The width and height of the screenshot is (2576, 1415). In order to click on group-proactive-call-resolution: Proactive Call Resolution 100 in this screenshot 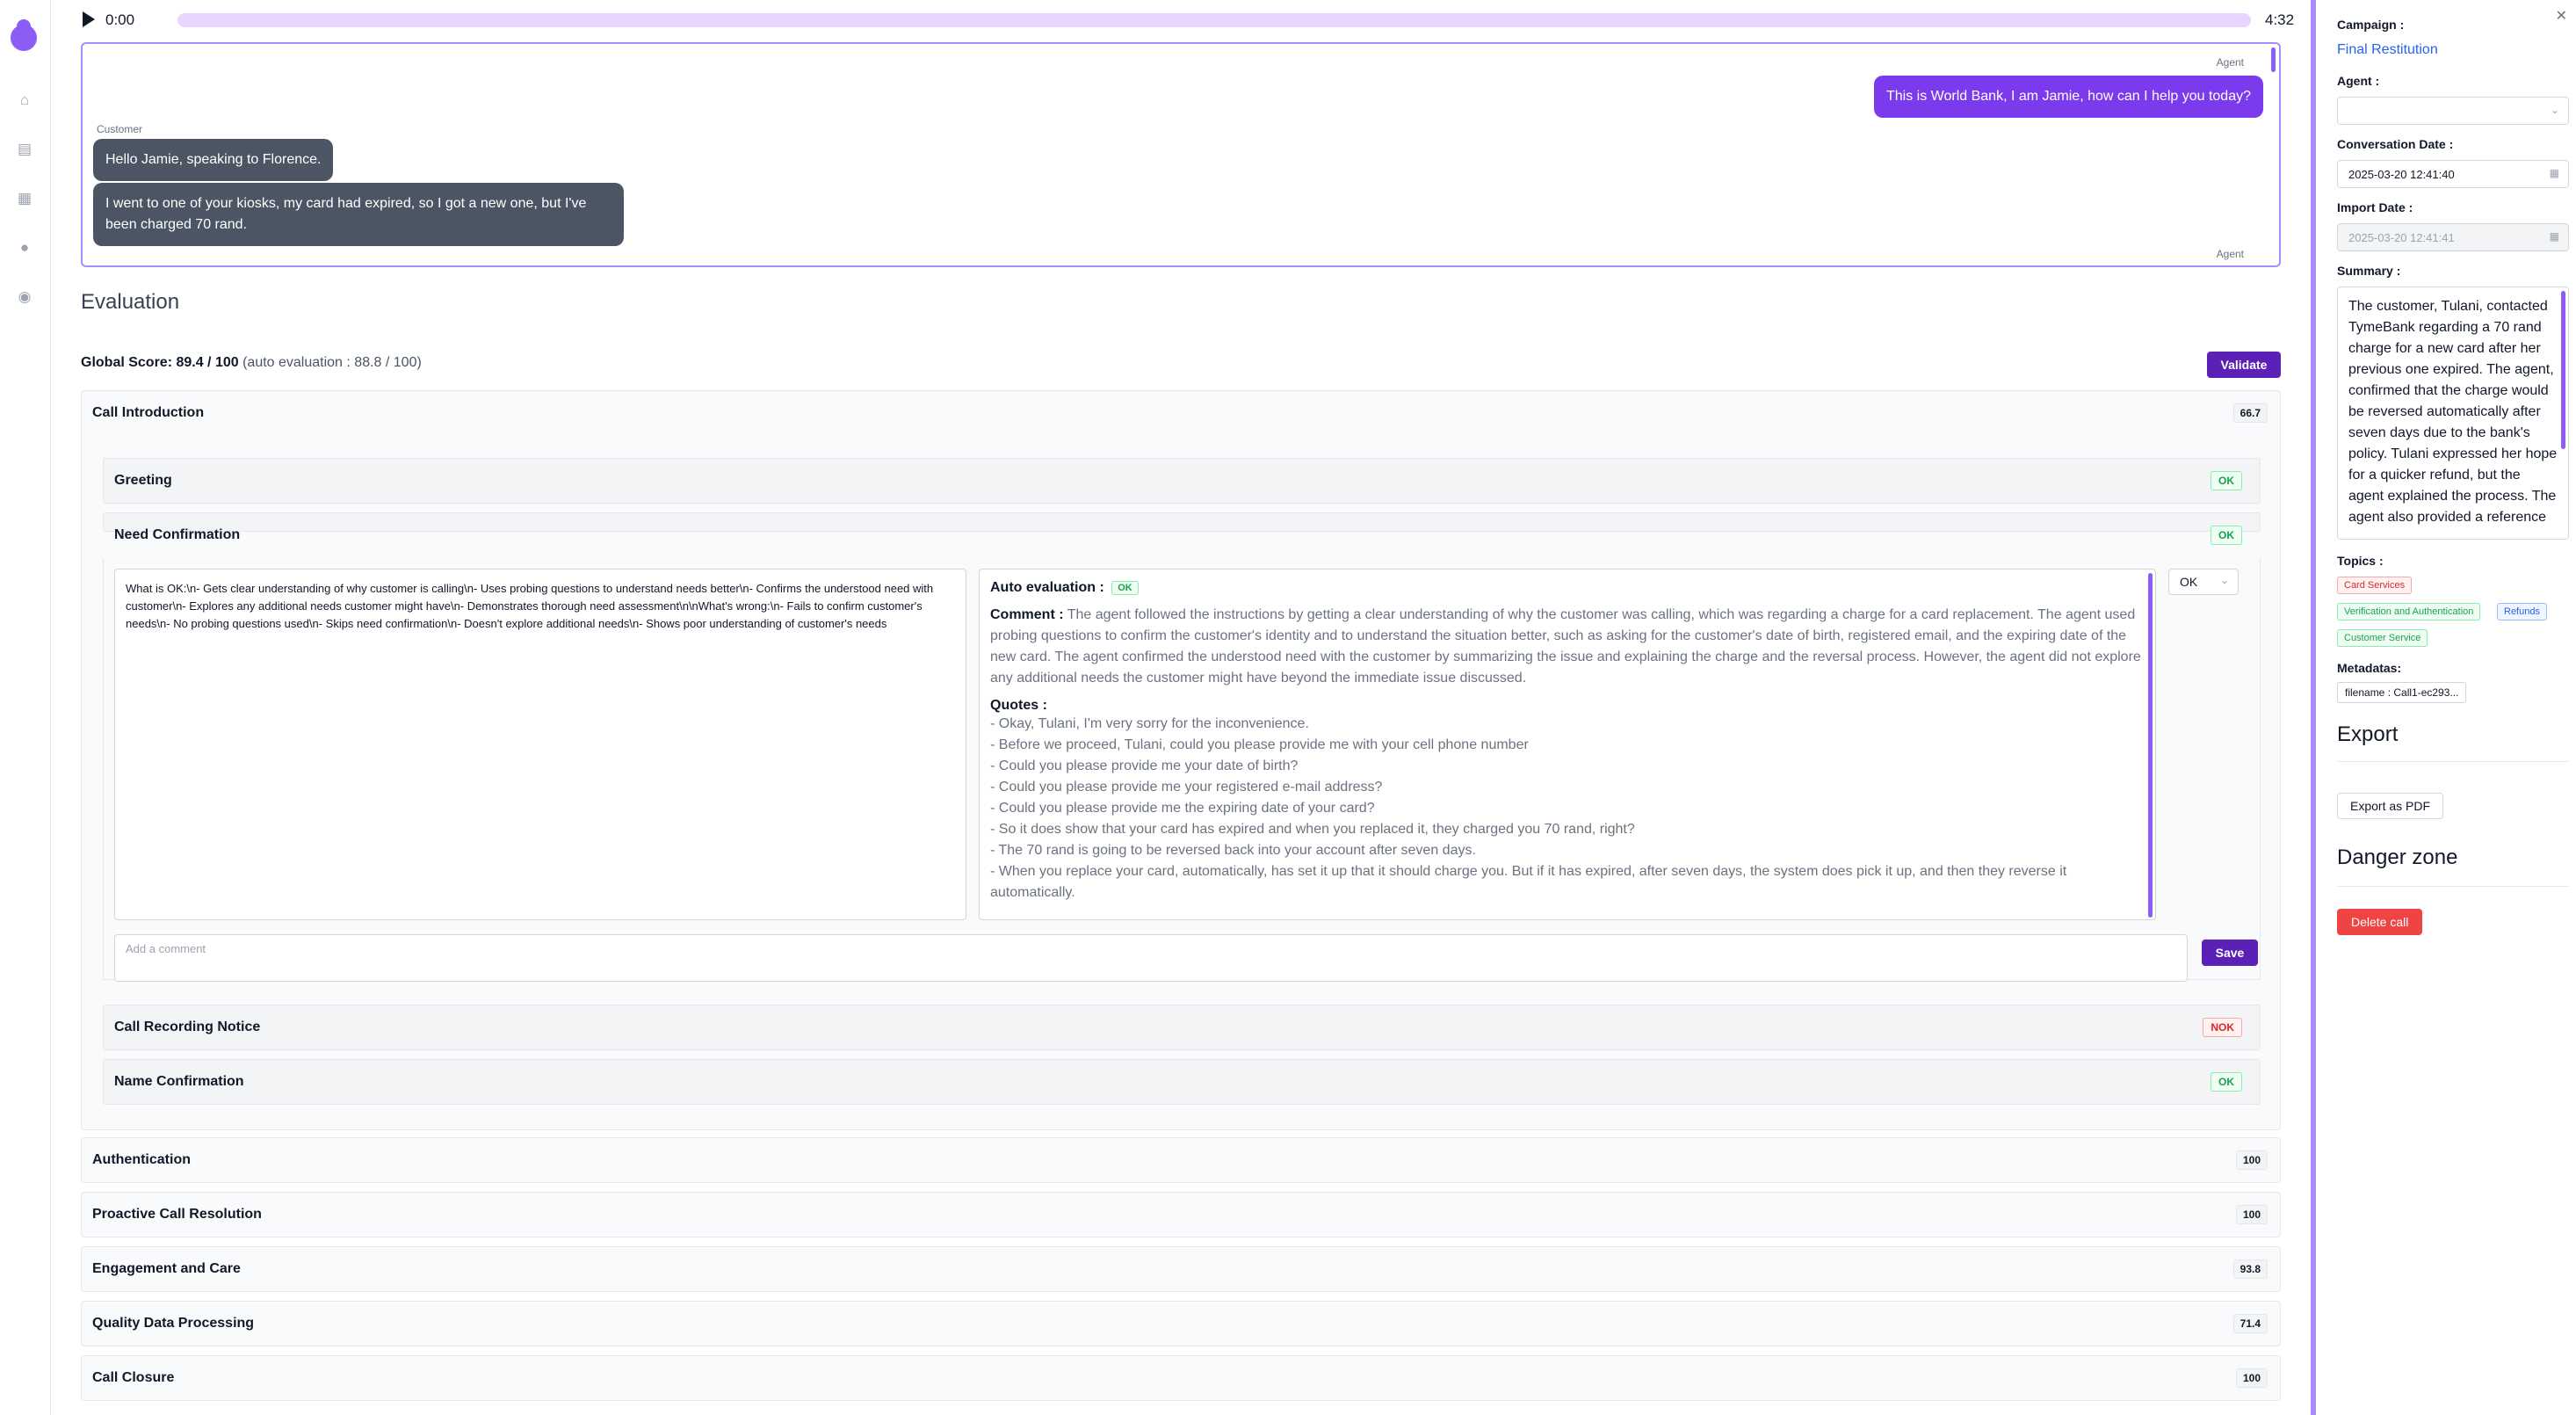, I will do `click(1181, 1215)`.